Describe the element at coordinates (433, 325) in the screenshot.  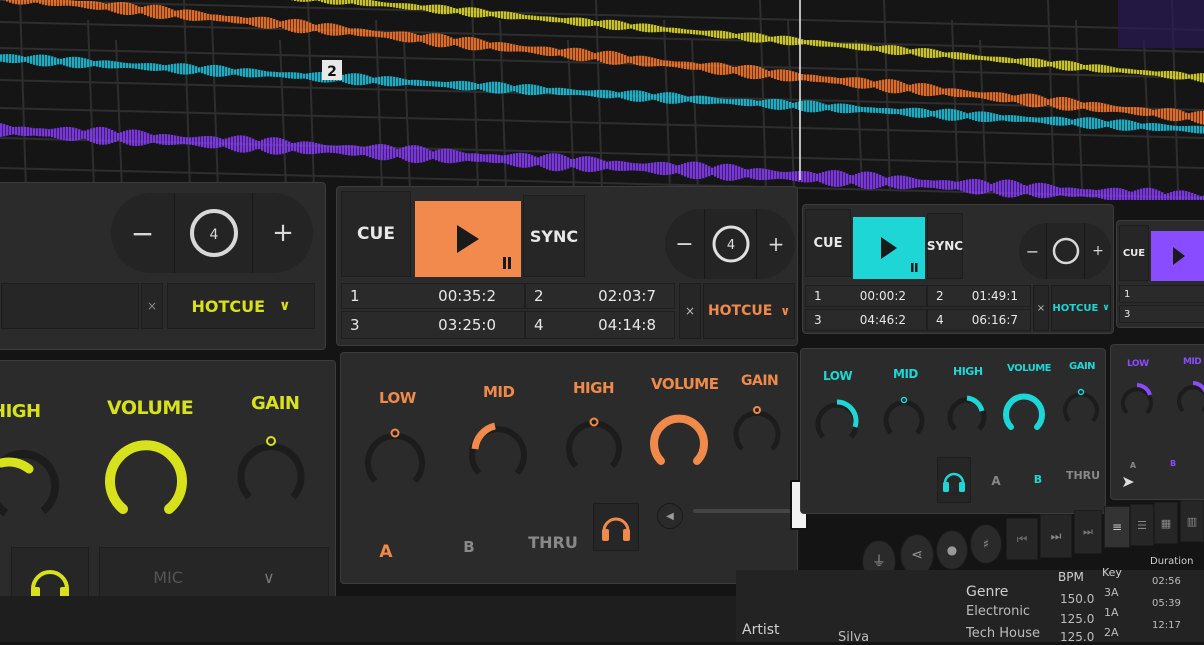
I see `hotcue-3: 3 03:25:0` at that location.